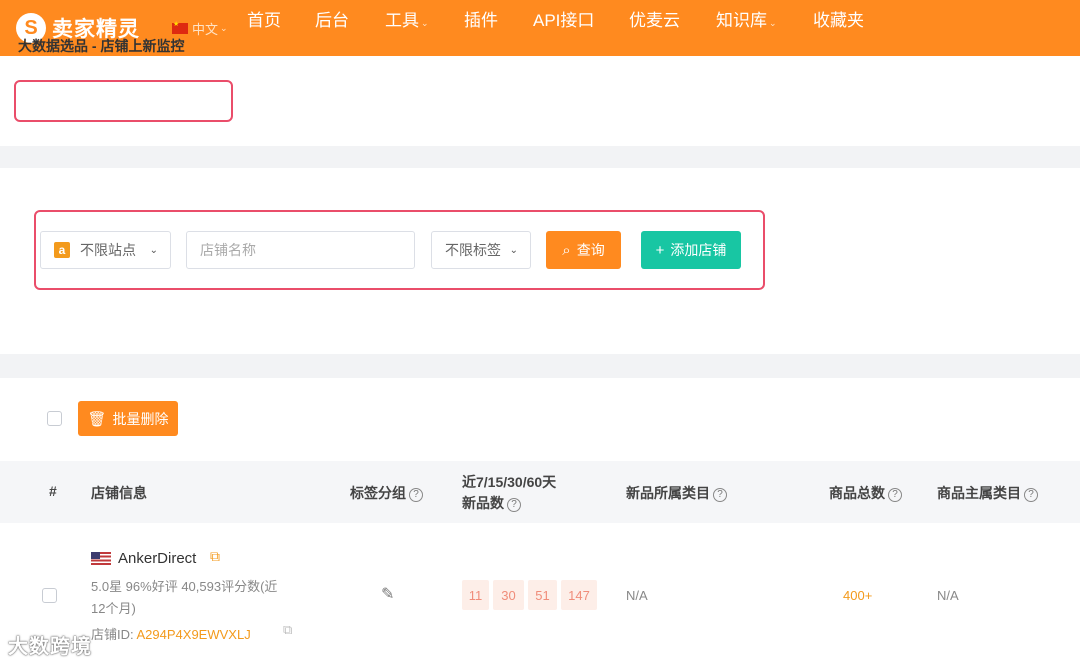  I want to click on store-id-link: A294P4X9EWVXLJ, so click(194, 634).